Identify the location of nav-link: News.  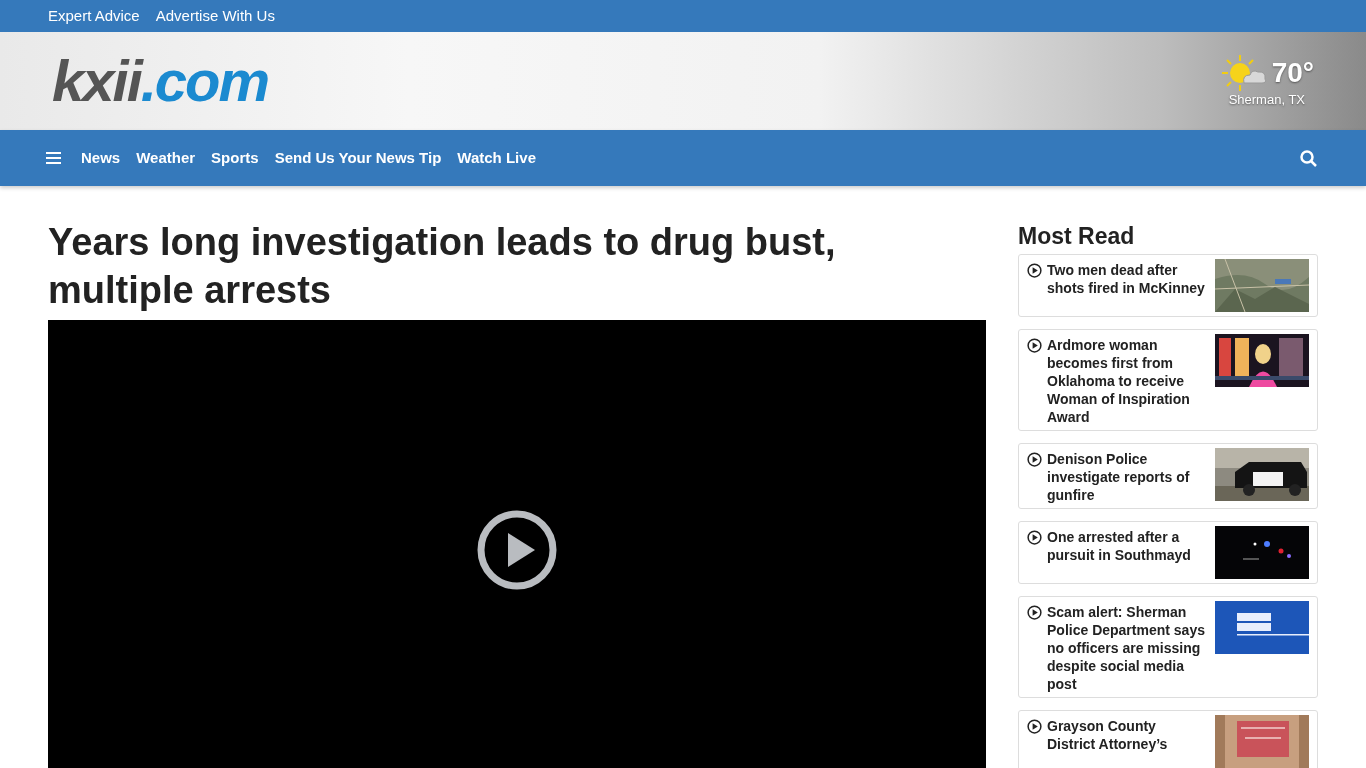
(101, 158).